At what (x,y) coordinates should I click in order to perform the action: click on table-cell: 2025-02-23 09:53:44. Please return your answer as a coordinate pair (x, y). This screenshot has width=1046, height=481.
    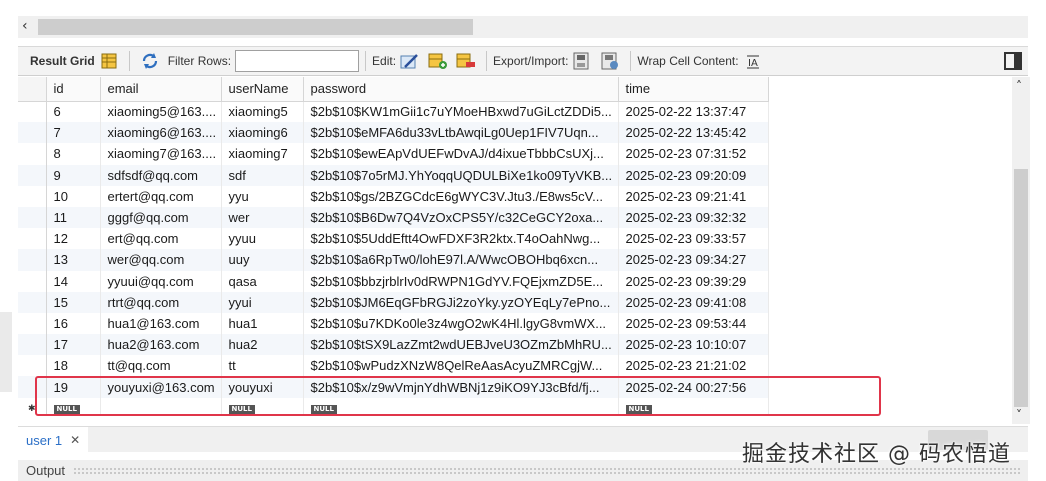
    Looking at the image, I should click on (693, 323).